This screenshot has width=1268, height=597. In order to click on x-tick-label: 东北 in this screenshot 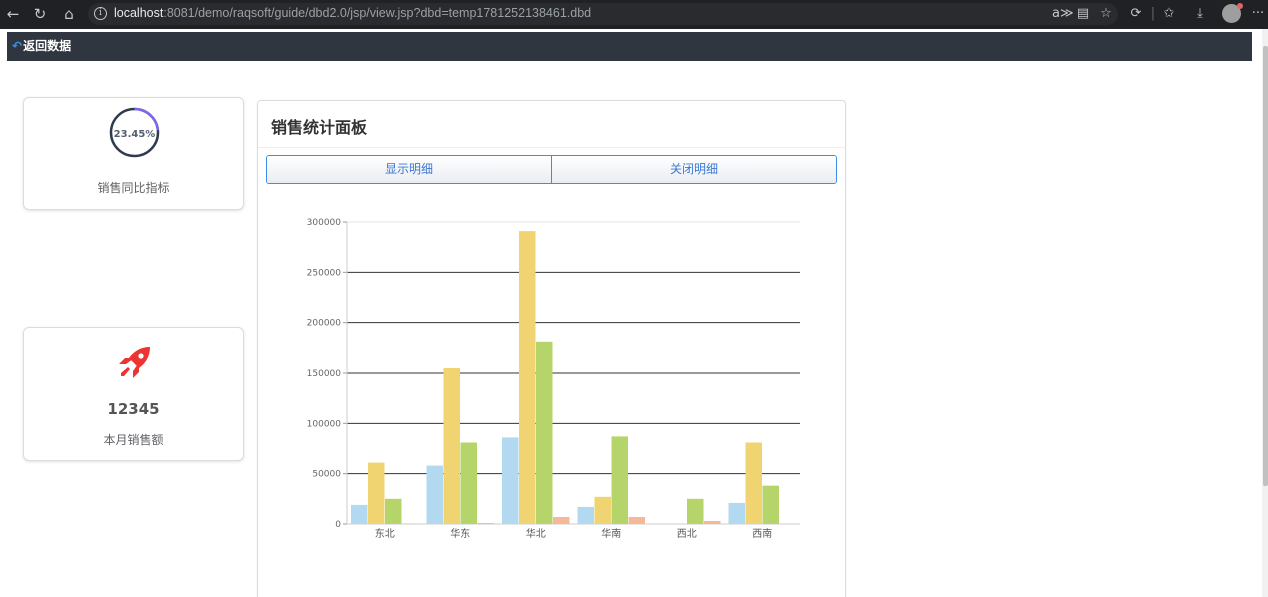, I will do `click(385, 533)`.